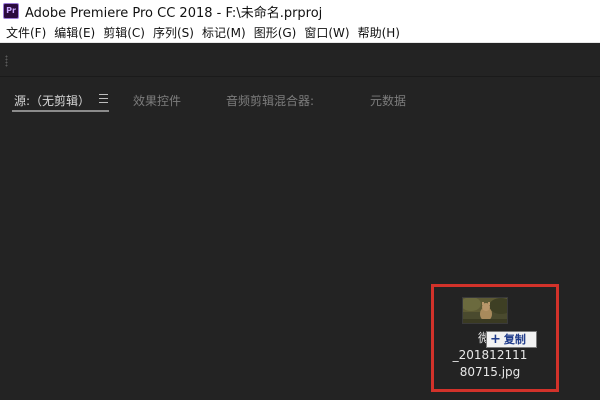 The image size is (600, 400). Describe the element at coordinates (175, 32) in the screenshot. I see `menu-sequence: 序列(S)` at that location.